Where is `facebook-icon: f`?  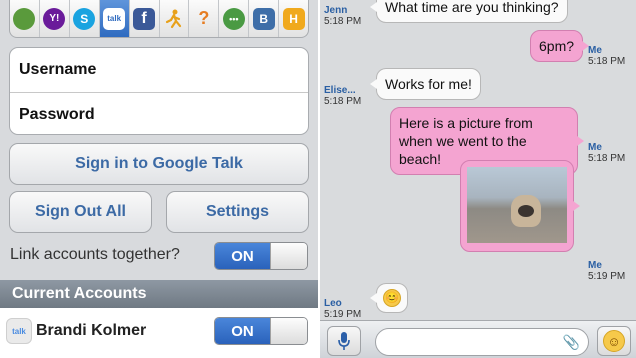
facebook-icon: f is located at coordinates (144, 18).